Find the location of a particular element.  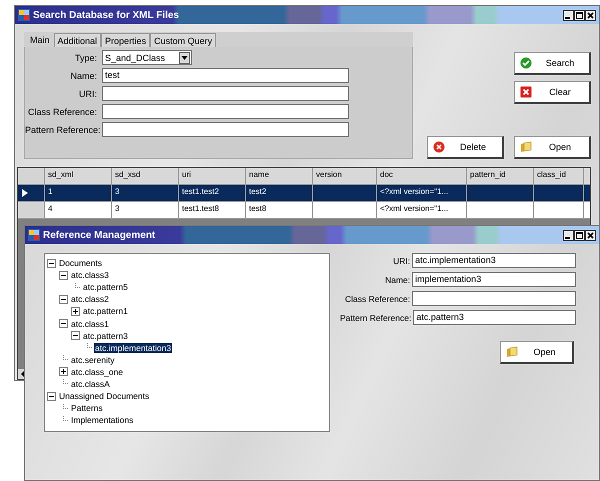

table-cell: test2 is located at coordinates (257, 191).